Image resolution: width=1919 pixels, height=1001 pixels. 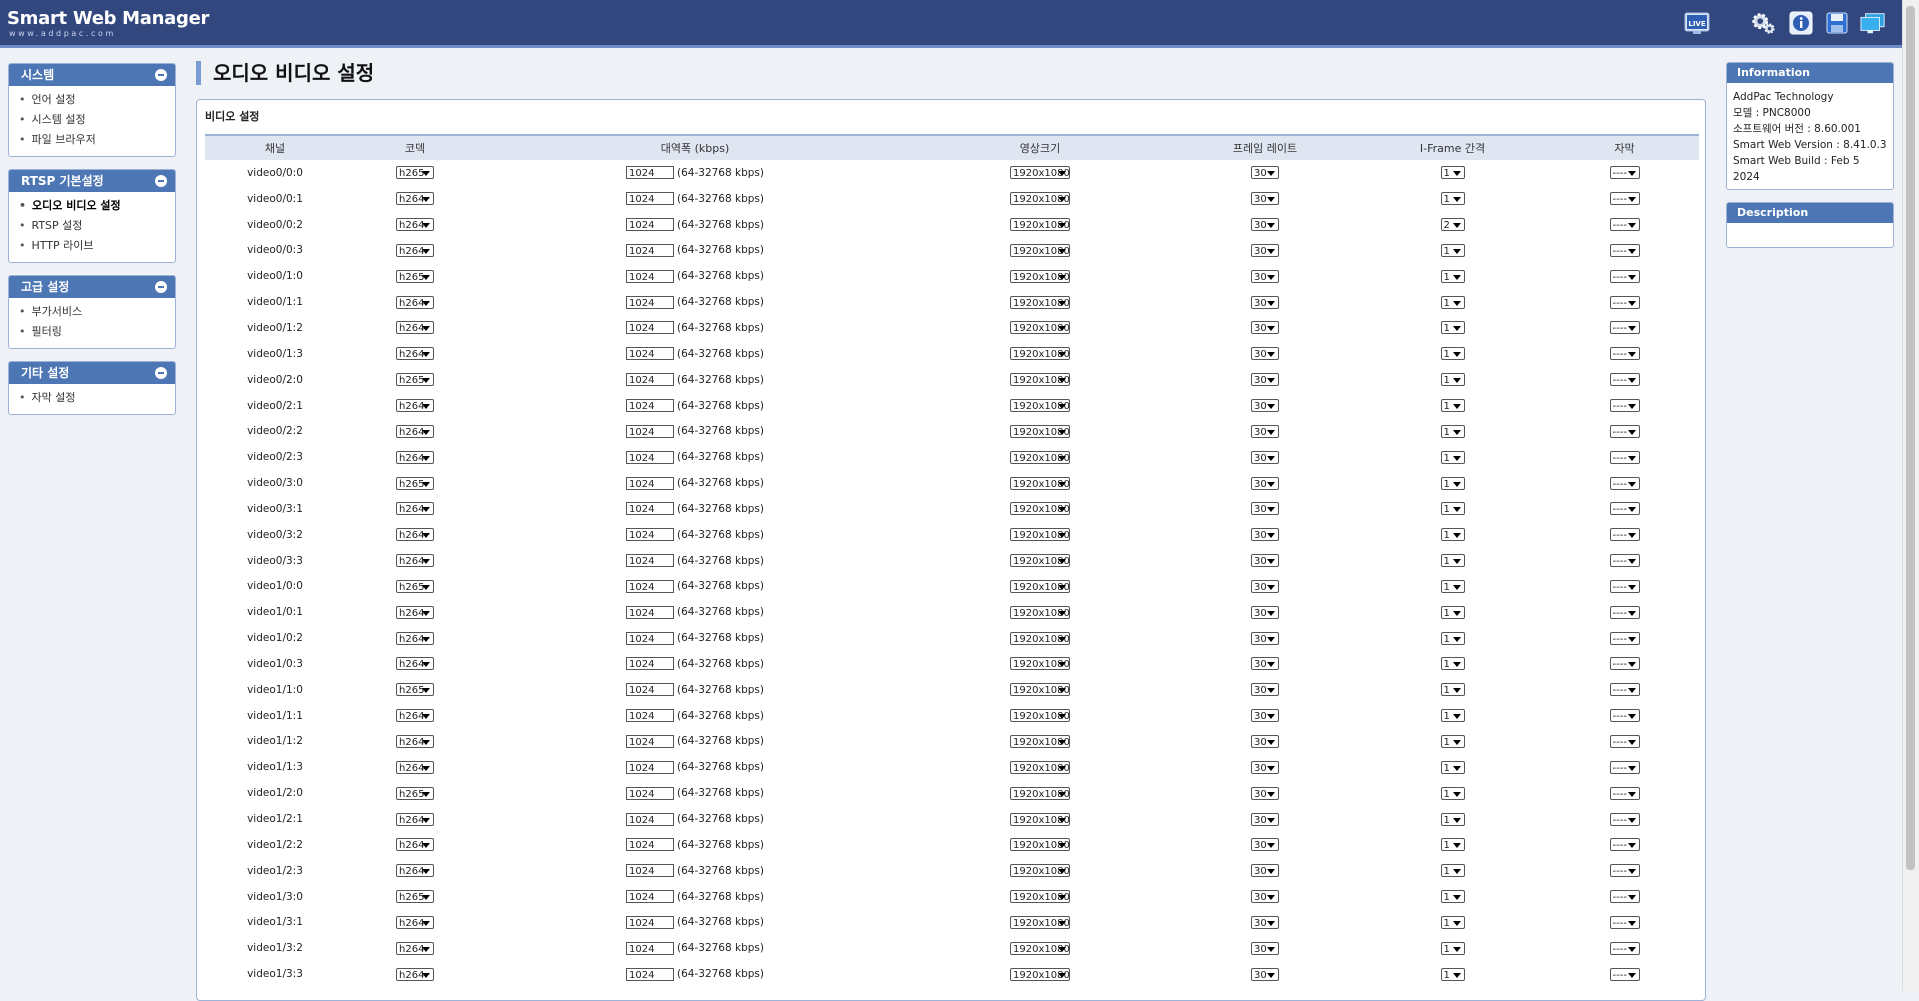 I want to click on info-icon, so click(x=1801, y=23).